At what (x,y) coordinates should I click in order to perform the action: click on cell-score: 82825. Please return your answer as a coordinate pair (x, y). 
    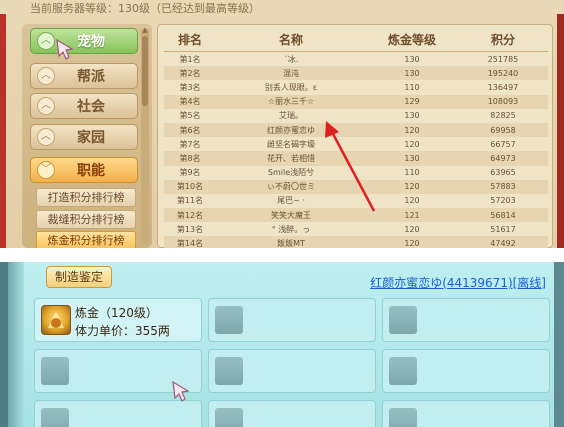
    Looking at the image, I should click on (503, 116).